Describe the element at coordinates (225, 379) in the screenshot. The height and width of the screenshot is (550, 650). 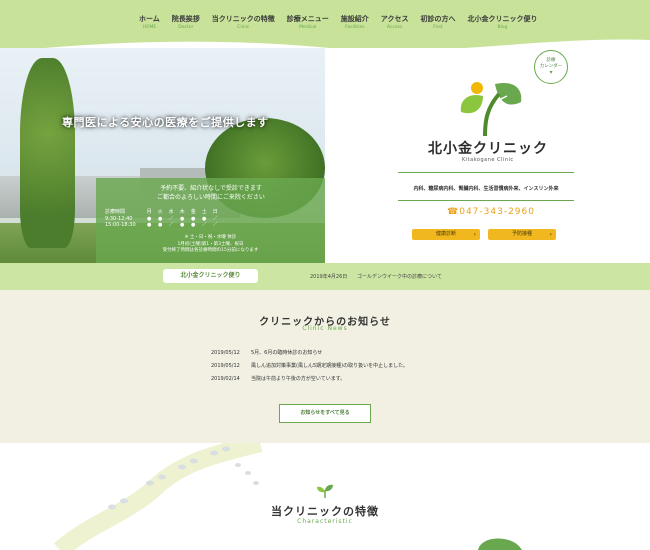
I see `news-date: 2019/02/14` at that location.